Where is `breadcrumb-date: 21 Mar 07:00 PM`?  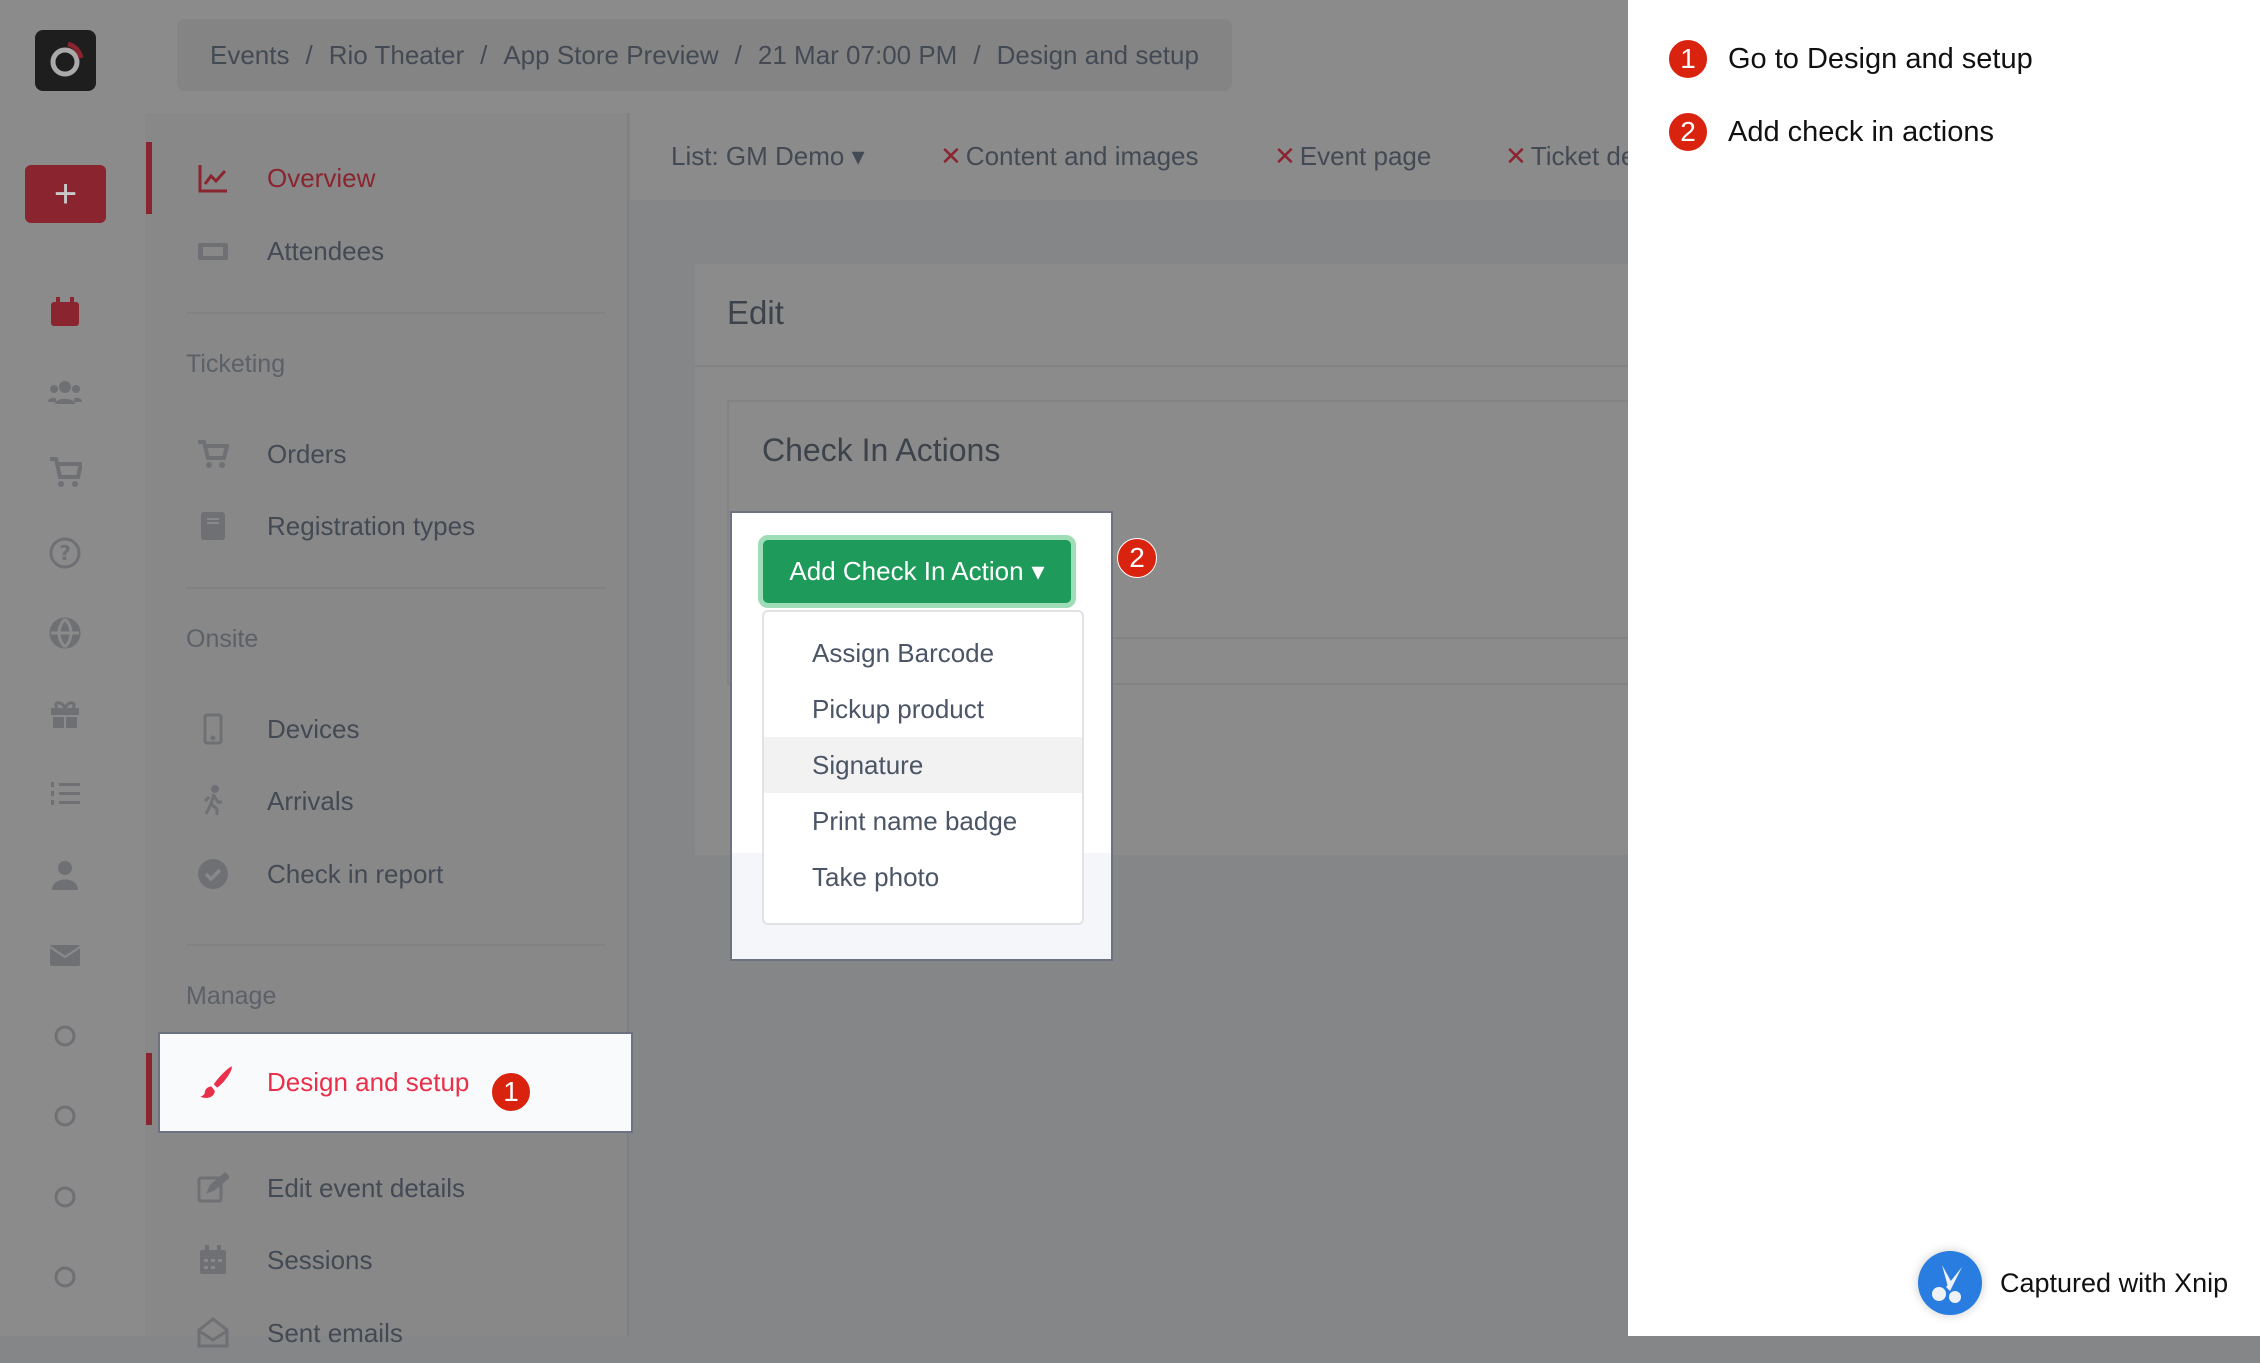
breadcrumb-date: 21 Mar 07:00 PM is located at coordinates (857, 55).